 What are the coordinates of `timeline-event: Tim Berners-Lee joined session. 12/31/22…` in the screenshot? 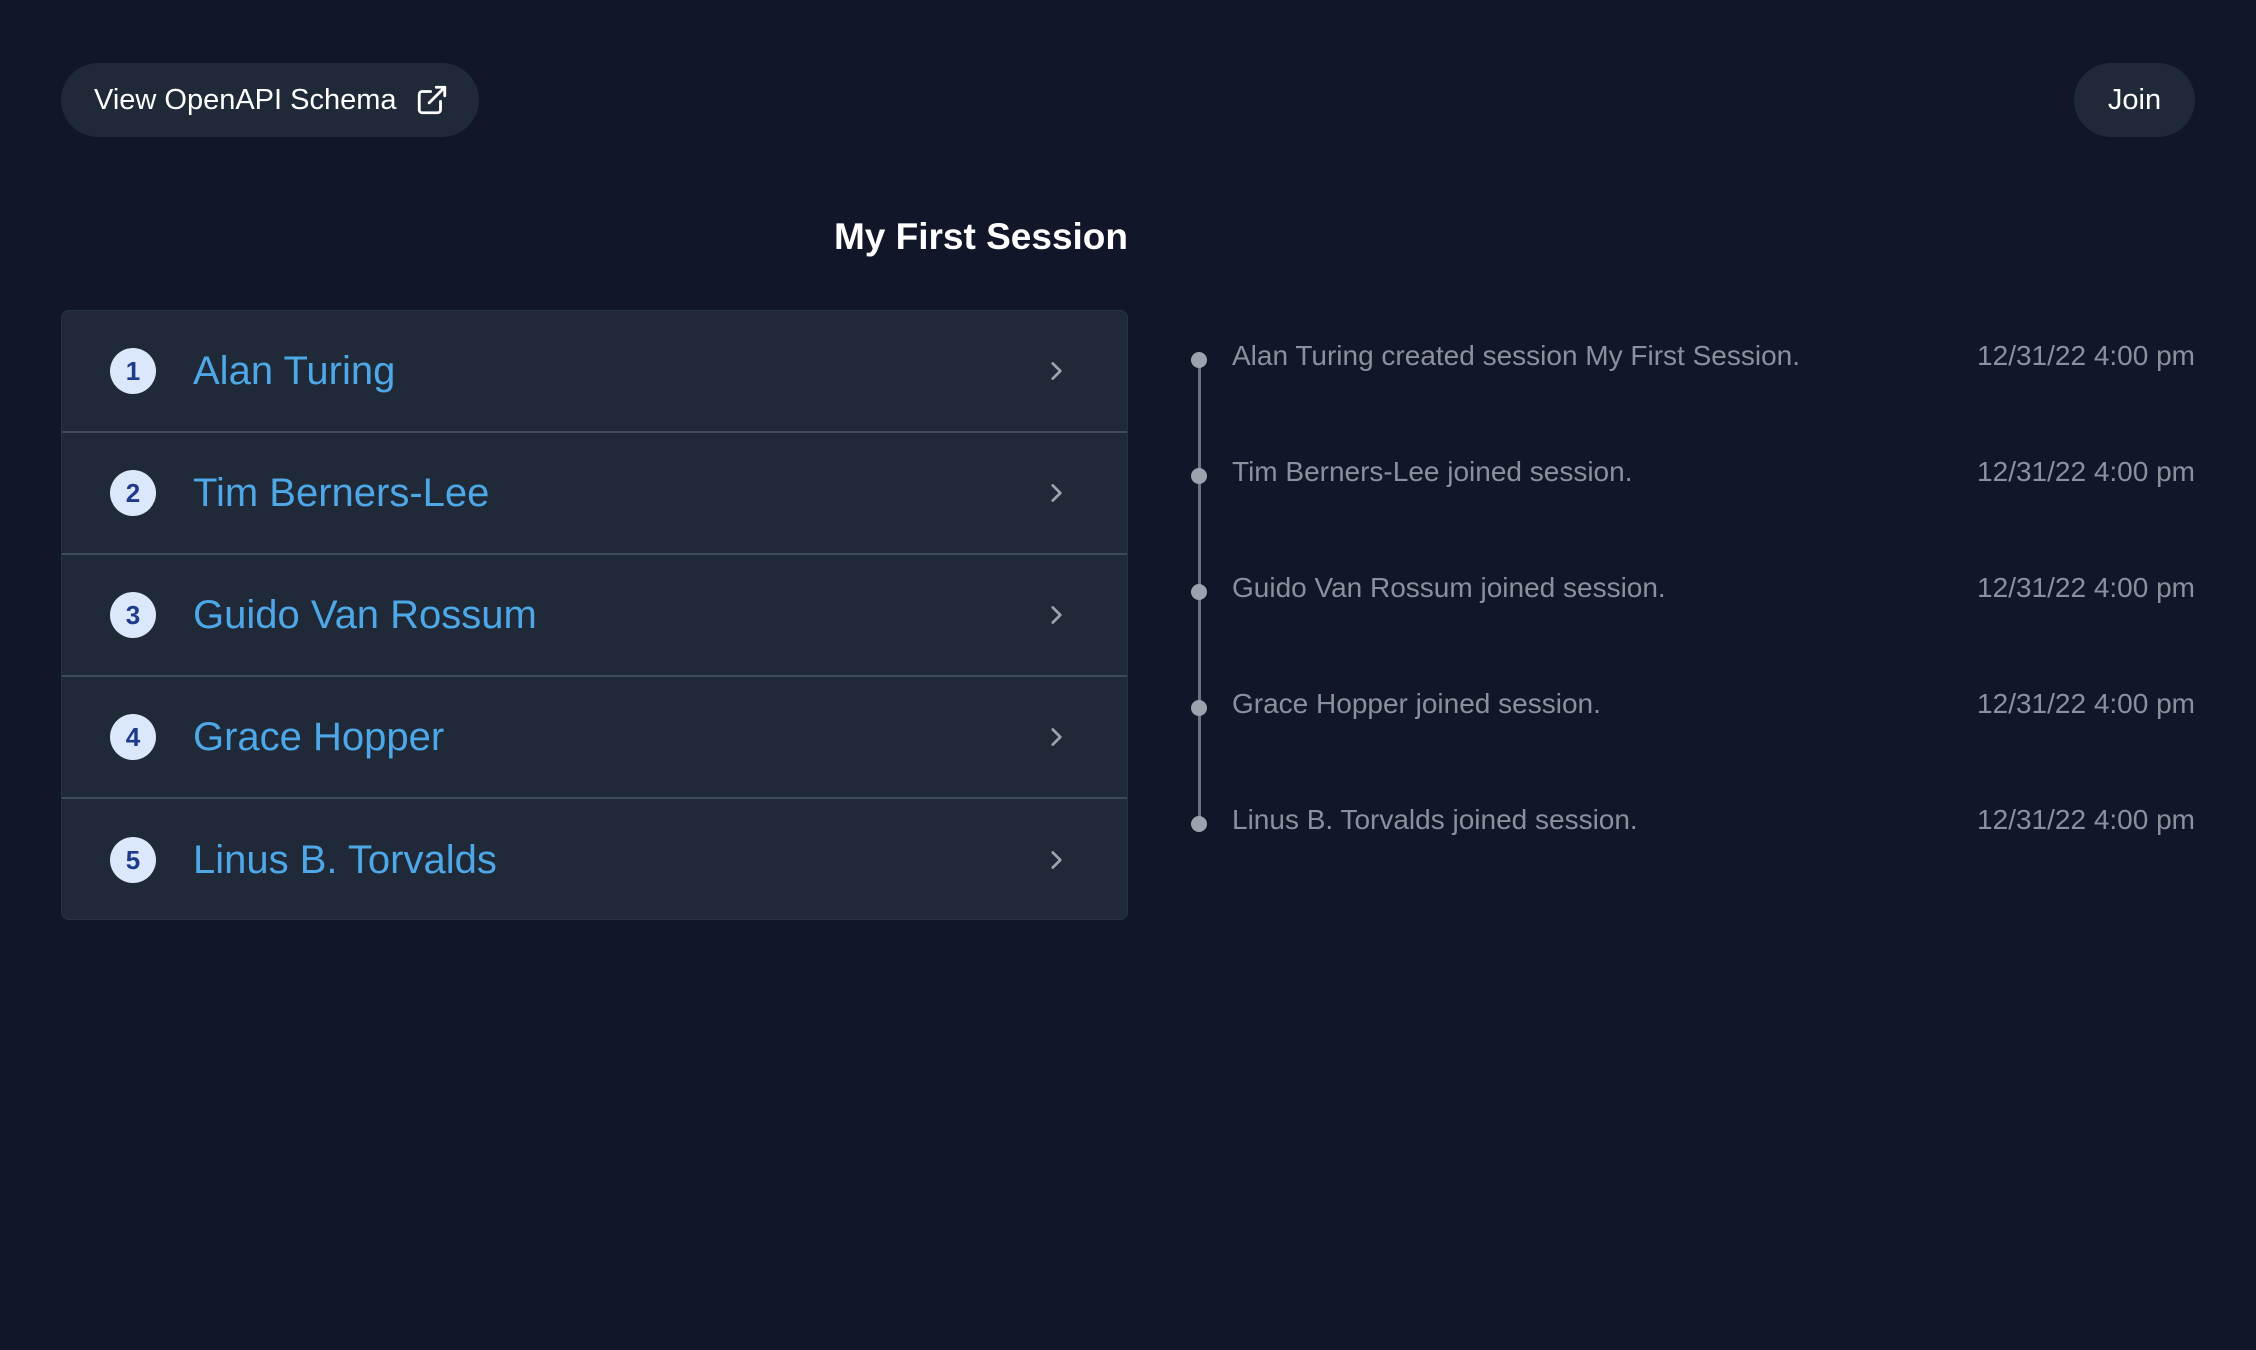 It's located at (1691, 475).